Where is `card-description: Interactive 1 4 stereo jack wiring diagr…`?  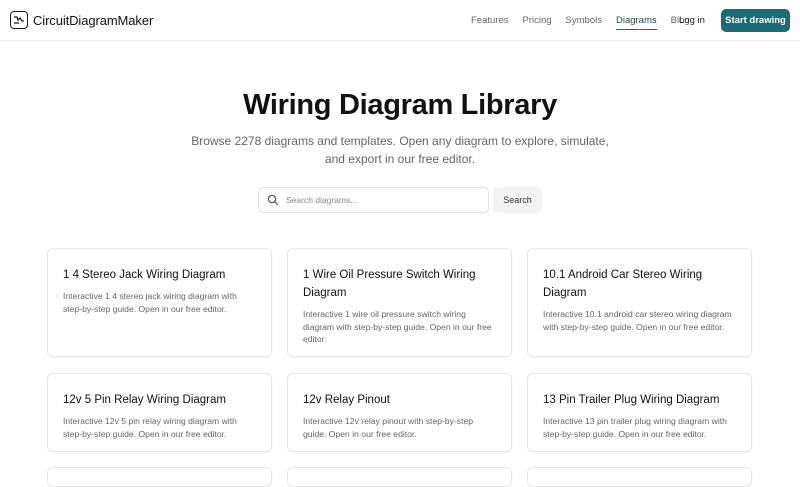 card-description: Interactive 1 4 stereo jack wiring diagr… is located at coordinates (150, 302).